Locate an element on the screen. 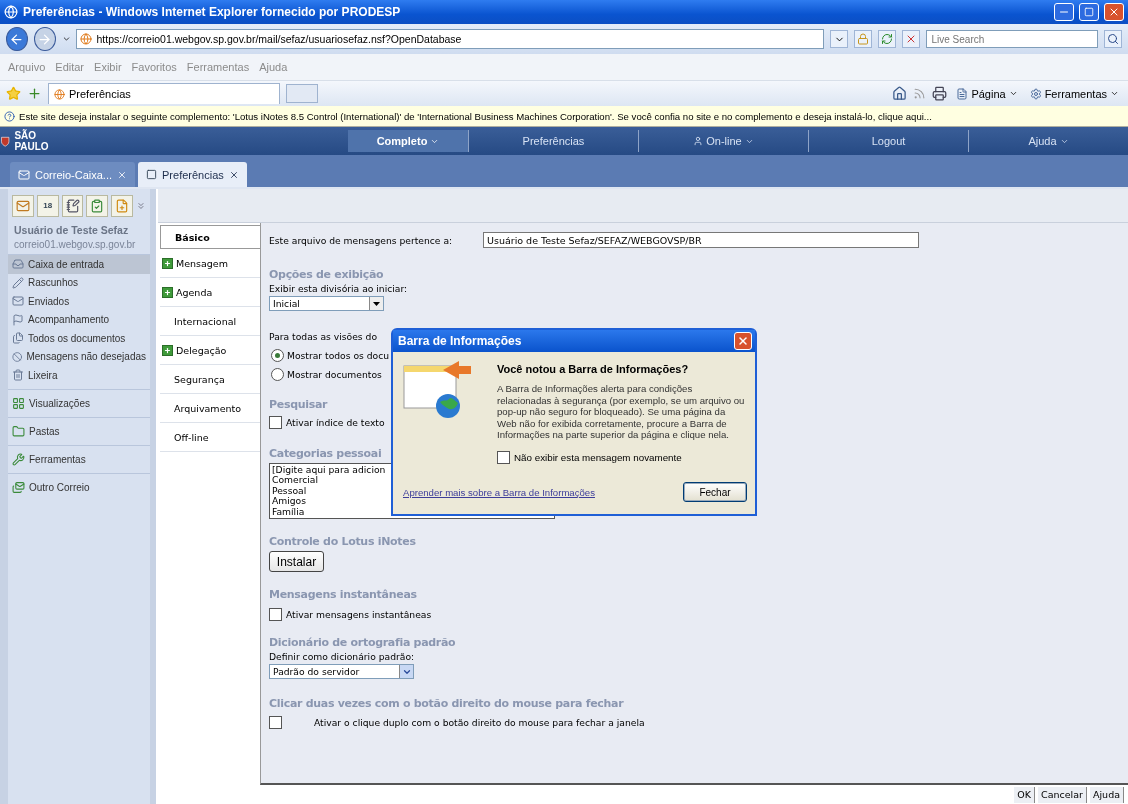  folder-item: Todos os documentos is located at coordinates (79, 338).